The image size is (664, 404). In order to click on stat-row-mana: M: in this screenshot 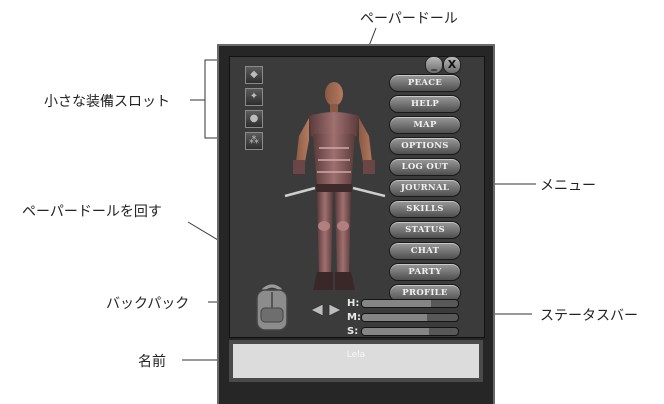, I will do `click(403, 317)`.